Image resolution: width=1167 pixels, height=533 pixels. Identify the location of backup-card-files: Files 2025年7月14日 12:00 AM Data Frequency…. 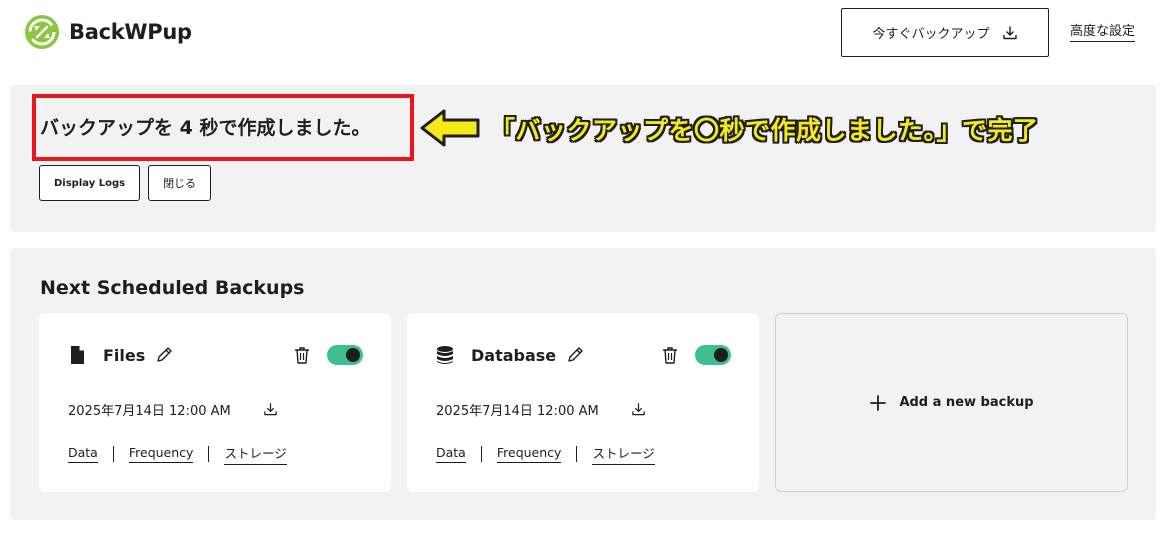
(215, 402).